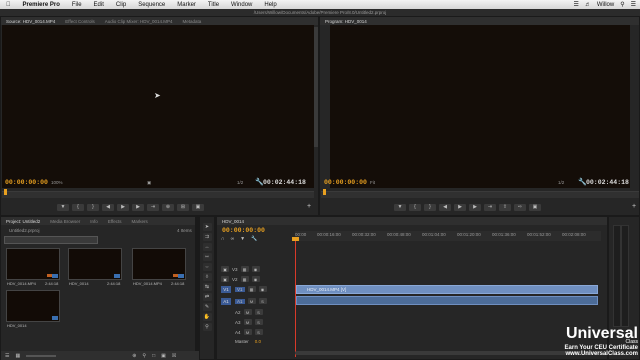 The image size is (640, 360). I want to click on slide-tool-icon: ⇄, so click(207, 297).